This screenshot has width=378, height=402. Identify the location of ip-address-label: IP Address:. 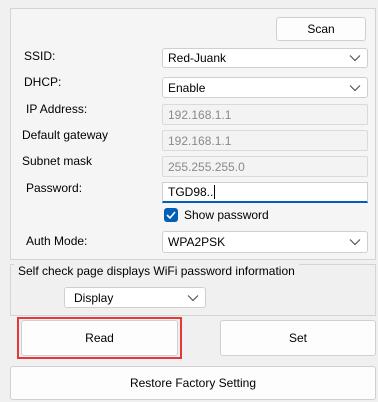
(57, 109).